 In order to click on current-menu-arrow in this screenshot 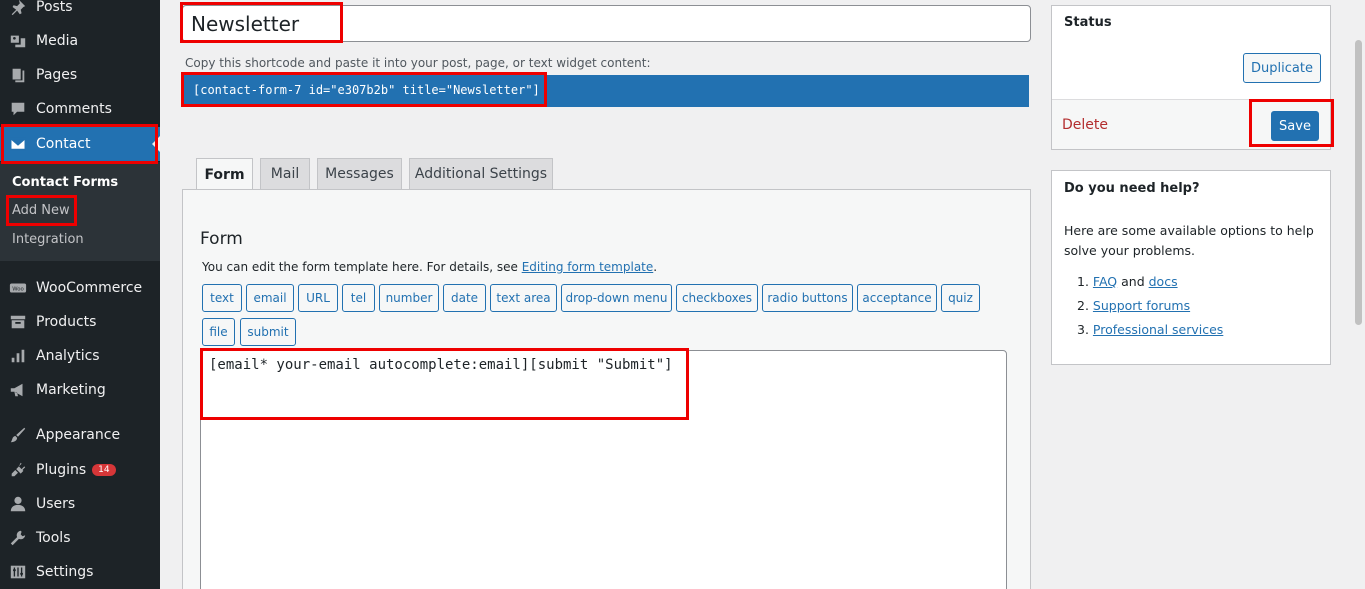, I will do `click(156, 144)`.